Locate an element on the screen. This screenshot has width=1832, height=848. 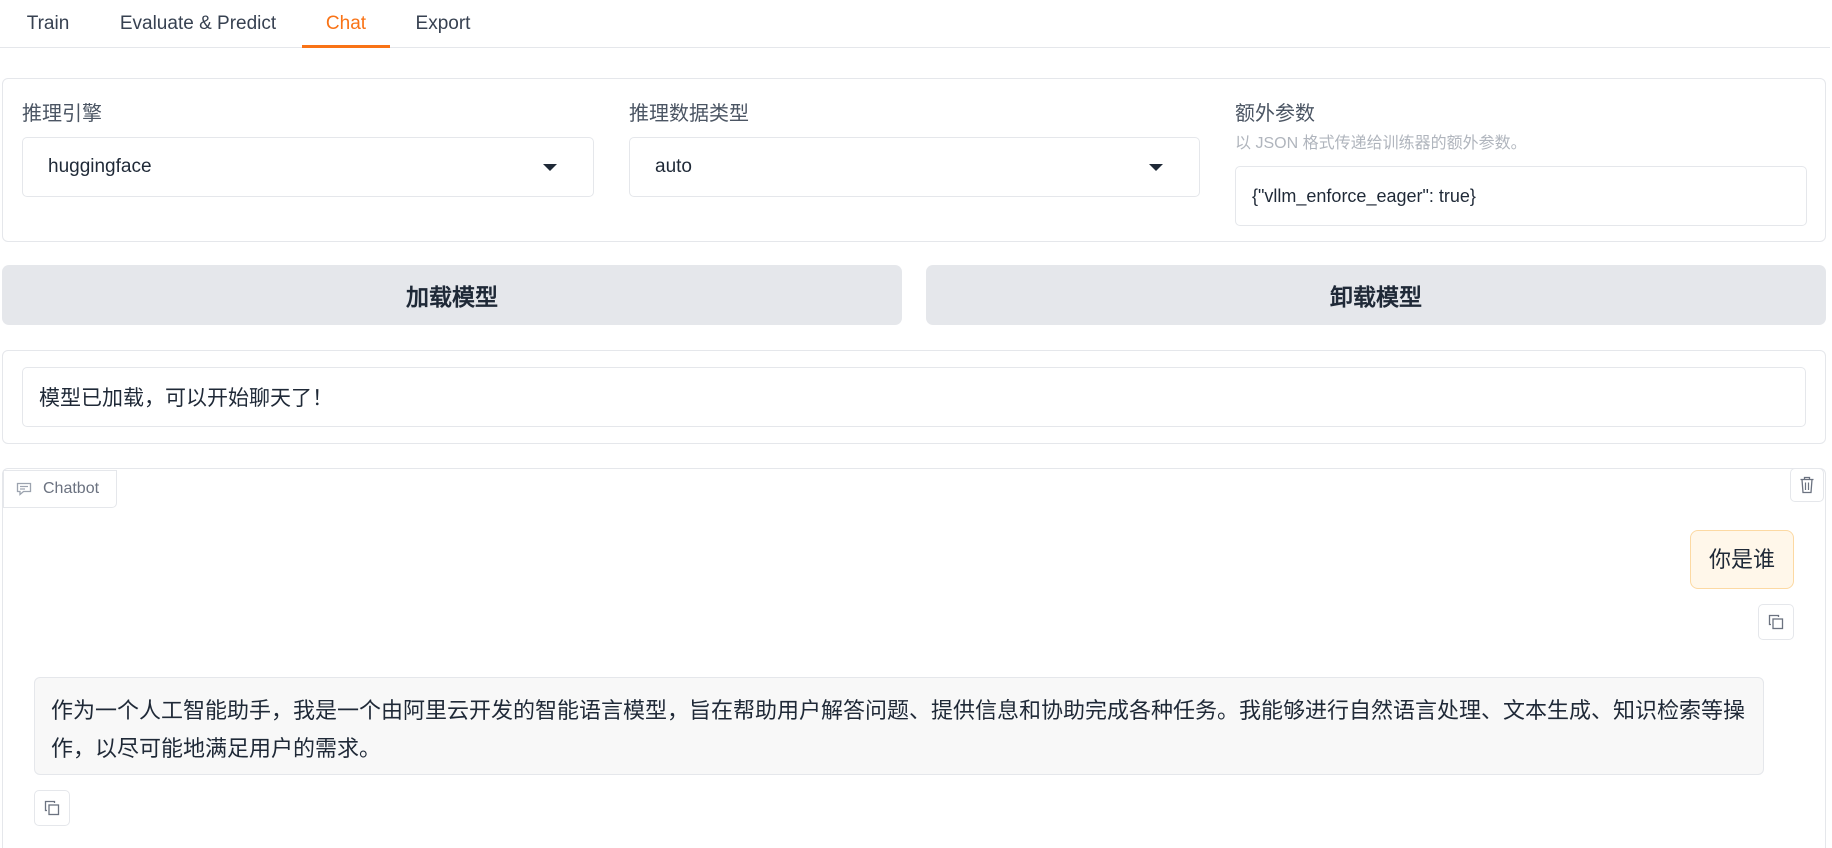
copy-user-message-button is located at coordinates (1776, 622).